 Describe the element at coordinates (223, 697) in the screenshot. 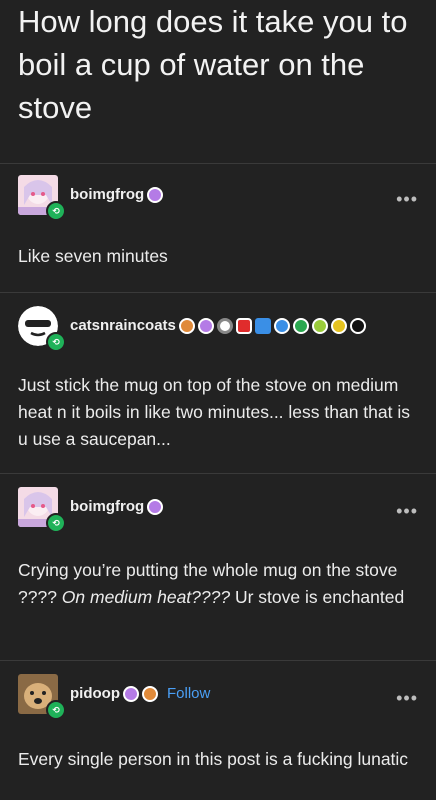

I see `post-header: ⟲ pidoop Follow •••` at that location.